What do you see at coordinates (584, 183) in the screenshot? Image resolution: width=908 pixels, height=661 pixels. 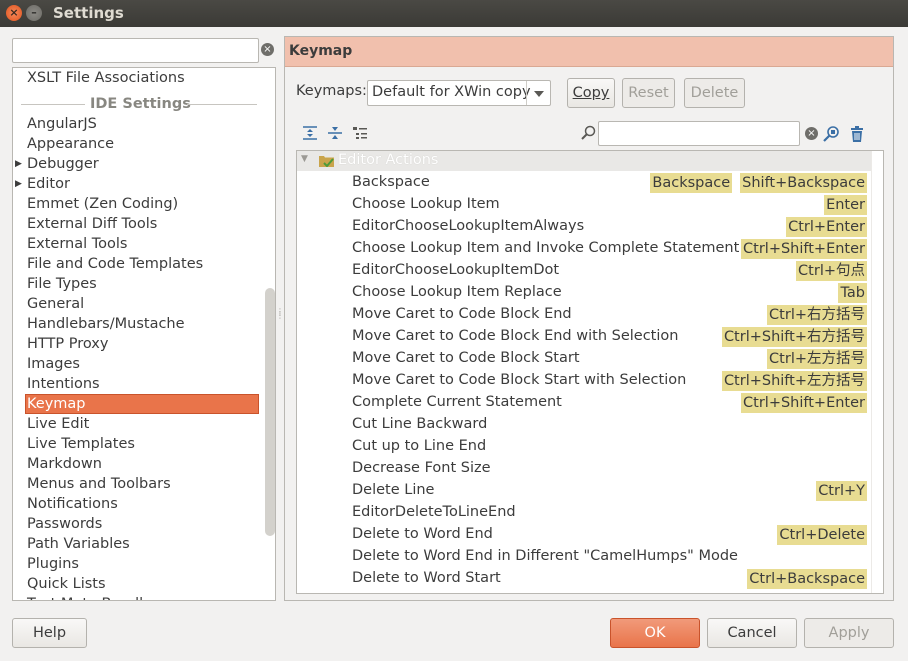 I see `action-row: Backspace Backspace Shift+Backspace` at bounding box center [584, 183].